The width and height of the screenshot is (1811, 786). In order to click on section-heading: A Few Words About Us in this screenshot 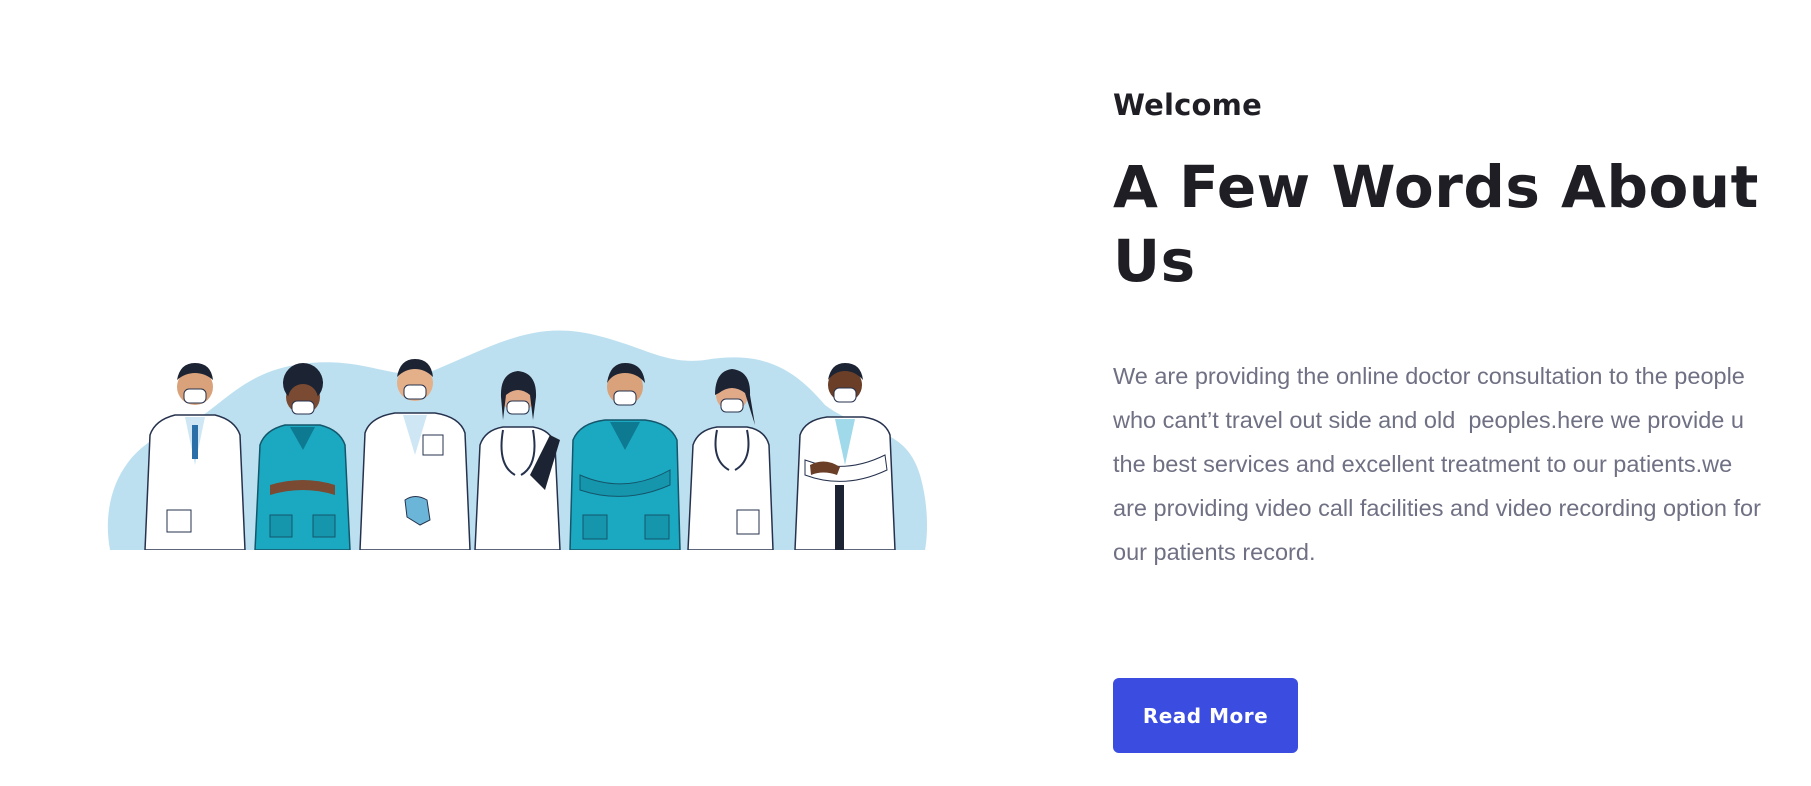, I will do `click(1436, 224)`.